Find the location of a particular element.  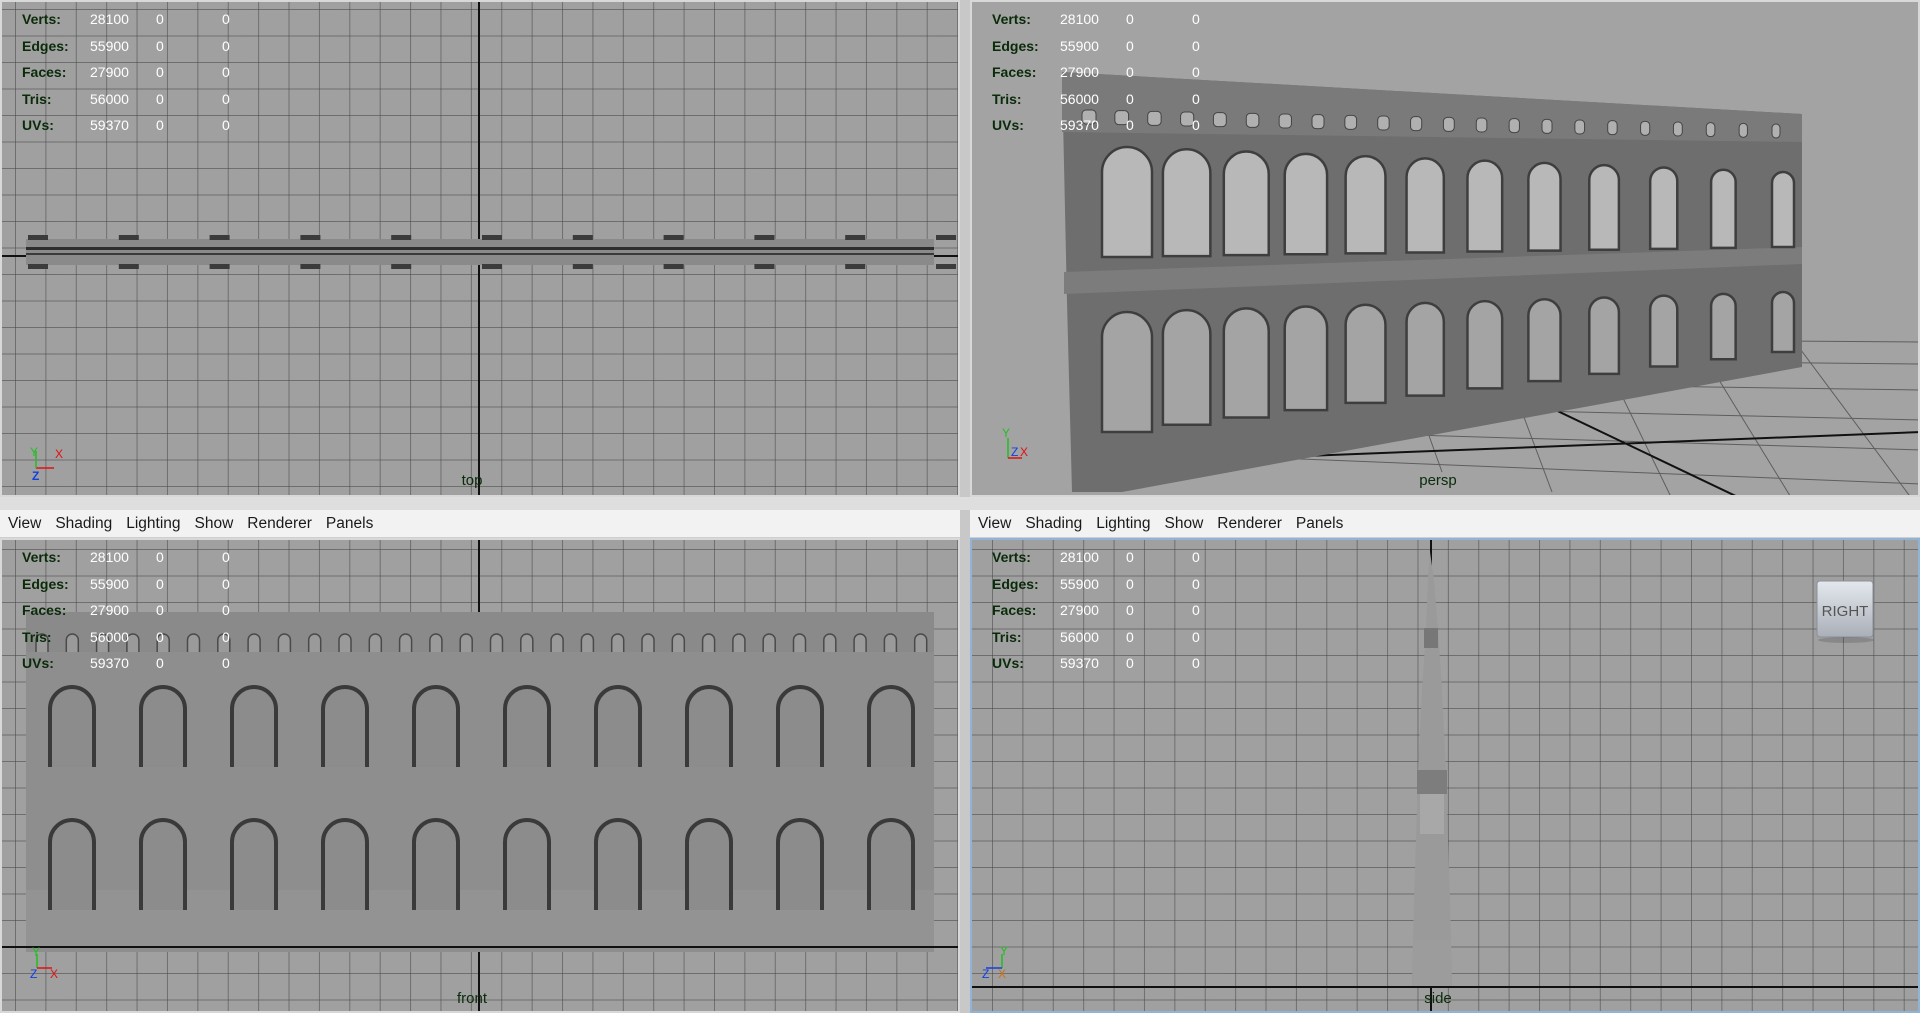

pane-separator is located at coordinates (960, 503).